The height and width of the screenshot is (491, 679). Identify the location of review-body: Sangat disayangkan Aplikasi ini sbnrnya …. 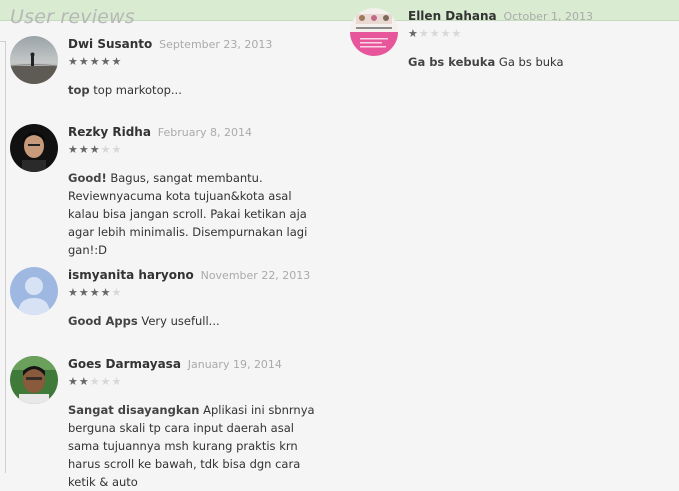
(194, 446).